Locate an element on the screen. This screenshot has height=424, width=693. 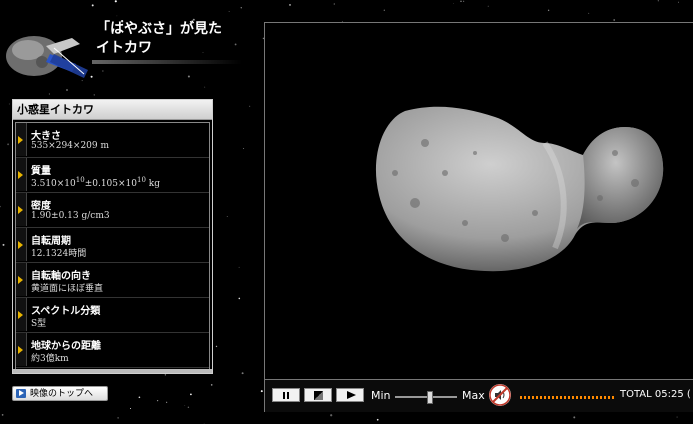
mute-icon is located at coordinates (500, 395).